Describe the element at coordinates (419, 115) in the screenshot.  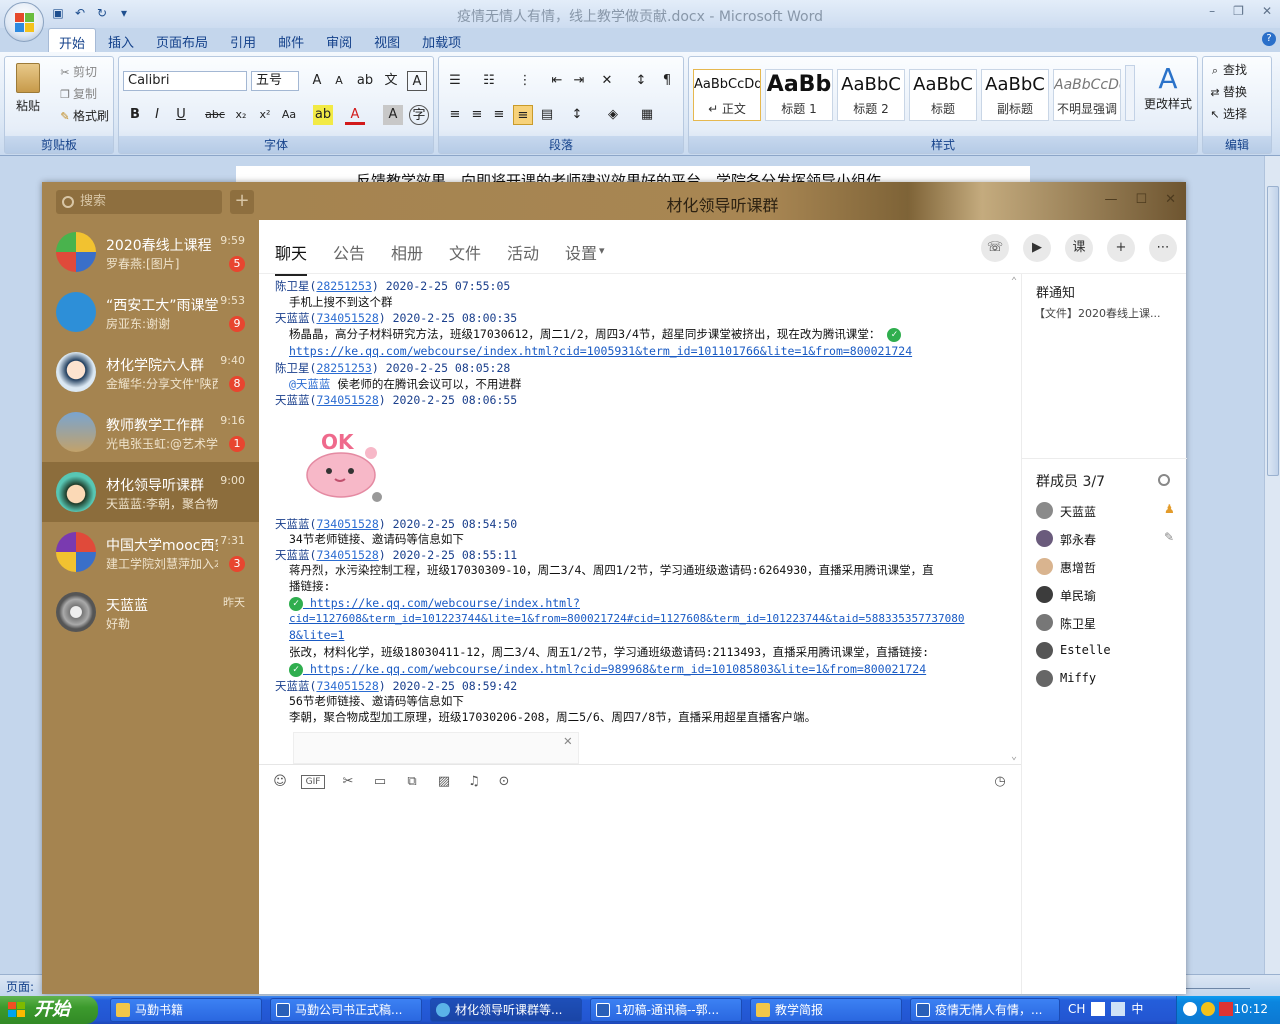
I see `enclose-char-icon: 字` at that location.